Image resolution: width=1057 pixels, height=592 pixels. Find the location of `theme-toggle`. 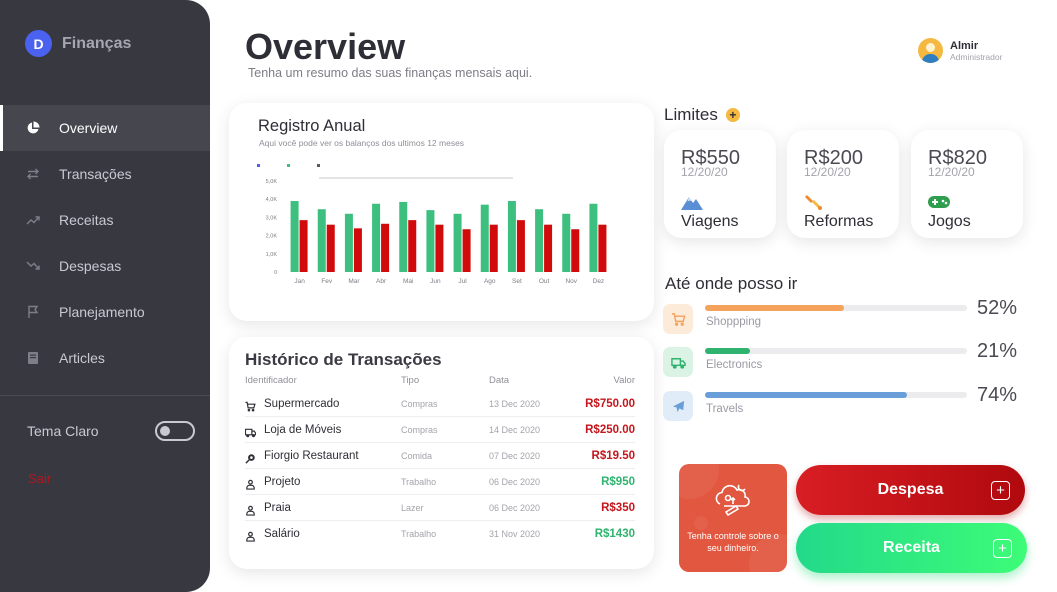

theme-toggle is located at coordinates (175, 431).